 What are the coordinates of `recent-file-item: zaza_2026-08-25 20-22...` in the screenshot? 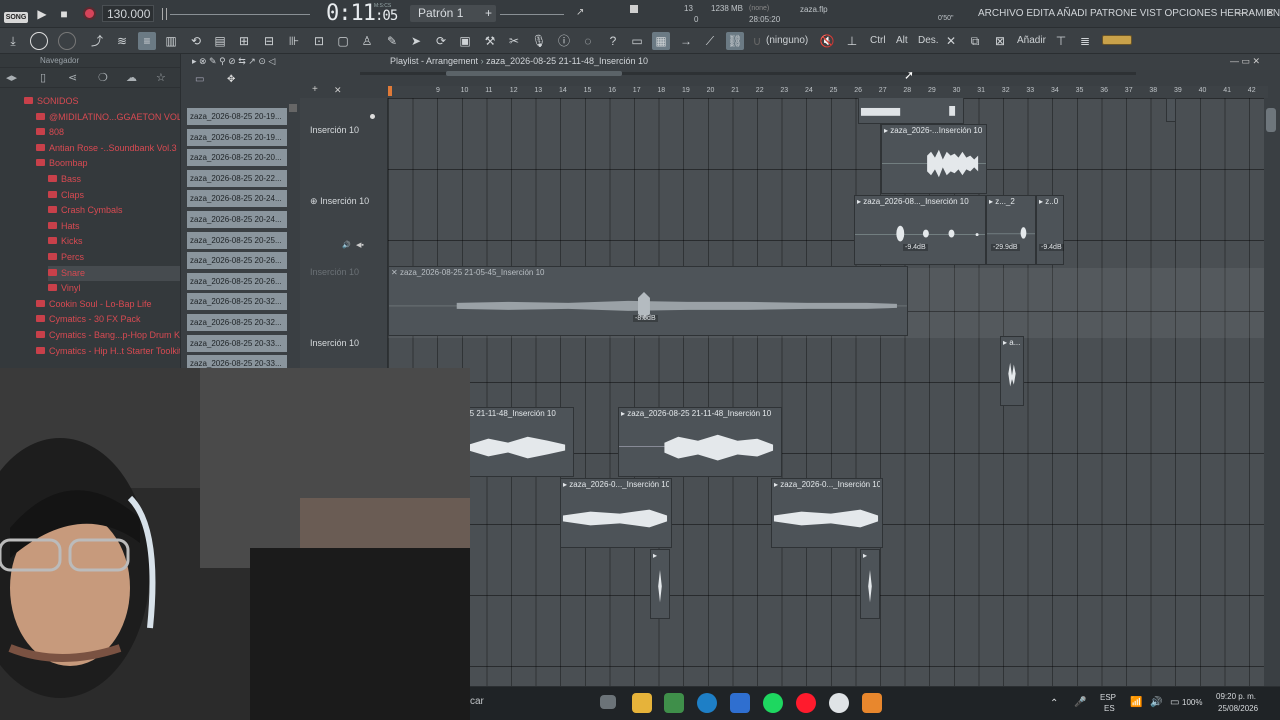 It's located at (237, 178).